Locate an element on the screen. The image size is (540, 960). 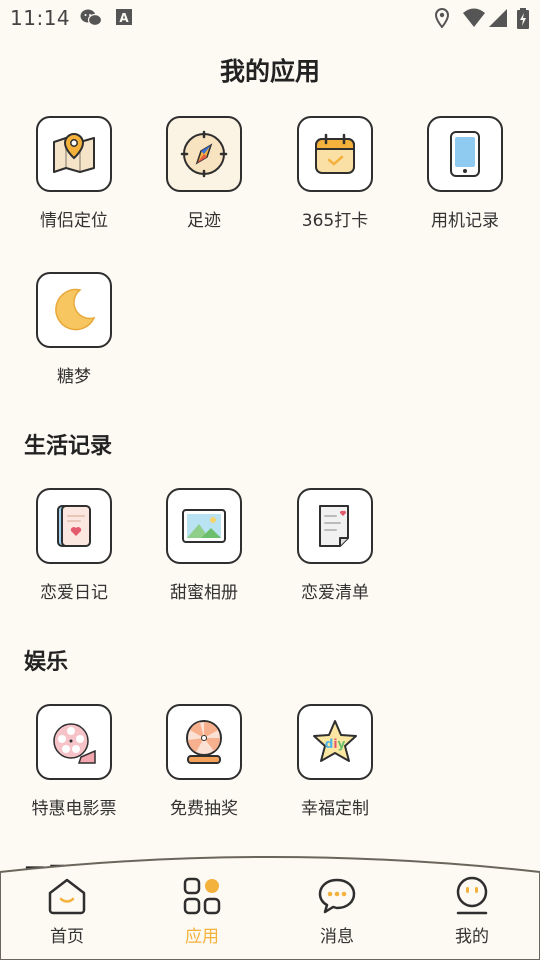
app-phone-usage: 用机记录 is located at coordinates (465, 173).